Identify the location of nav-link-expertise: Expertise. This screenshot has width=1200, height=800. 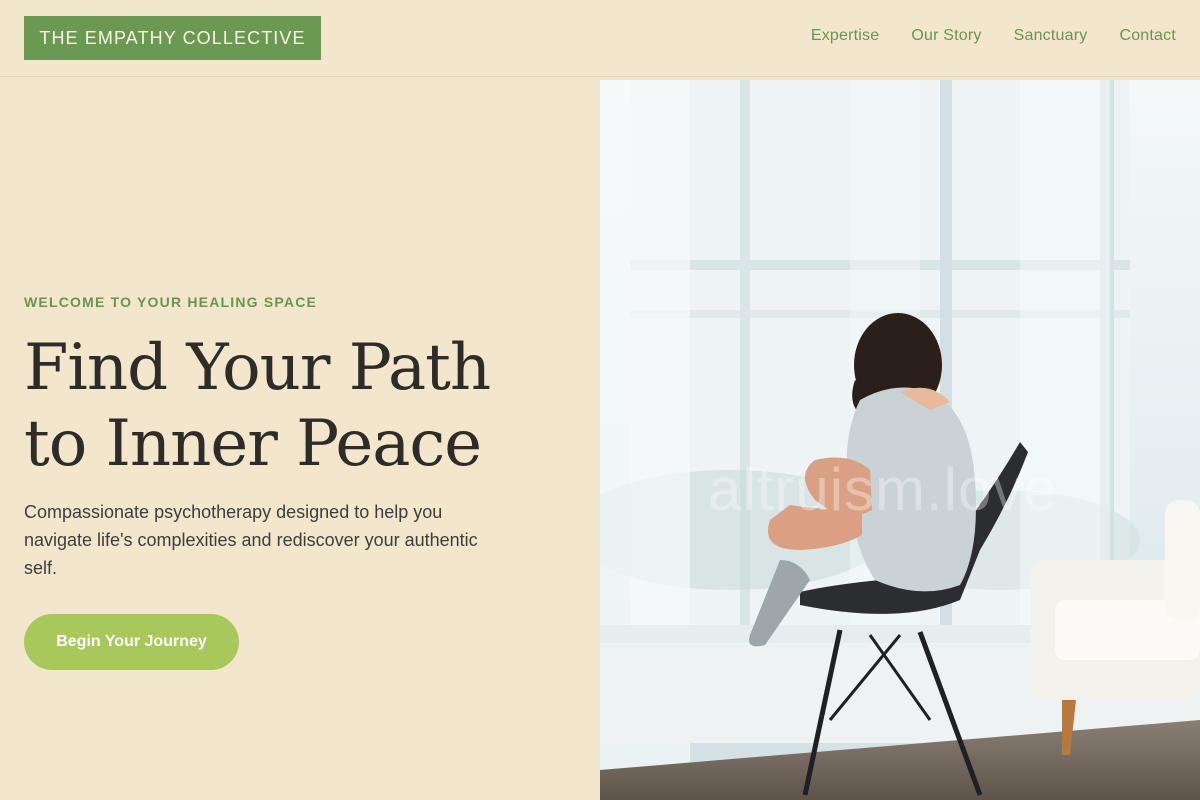
(845, 36).